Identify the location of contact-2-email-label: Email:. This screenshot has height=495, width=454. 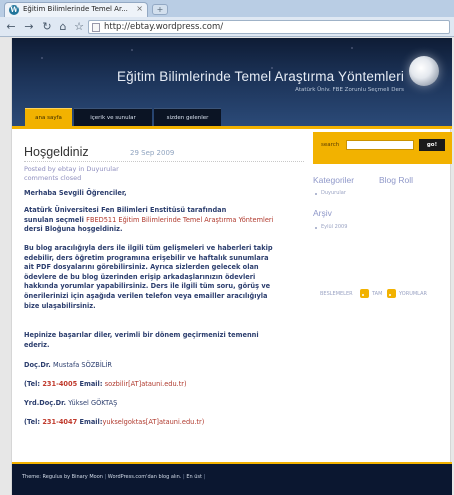
(91, 422).